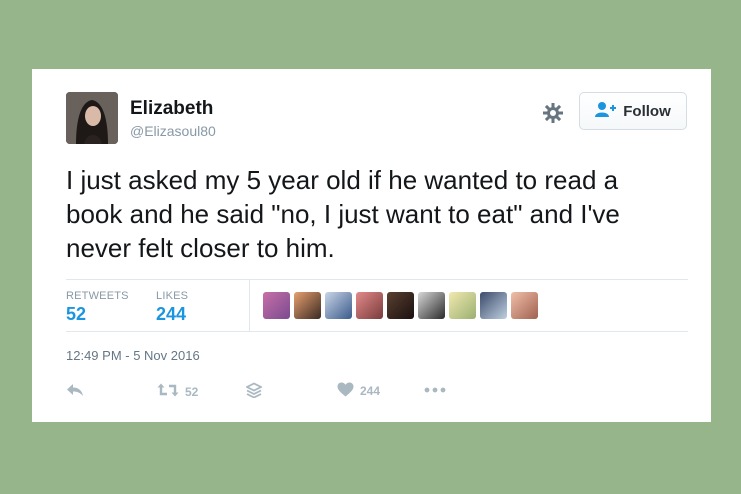  Describe the element at coordinates (647, 111) in the screenshot. I see `follow-label: Follow` at that location.